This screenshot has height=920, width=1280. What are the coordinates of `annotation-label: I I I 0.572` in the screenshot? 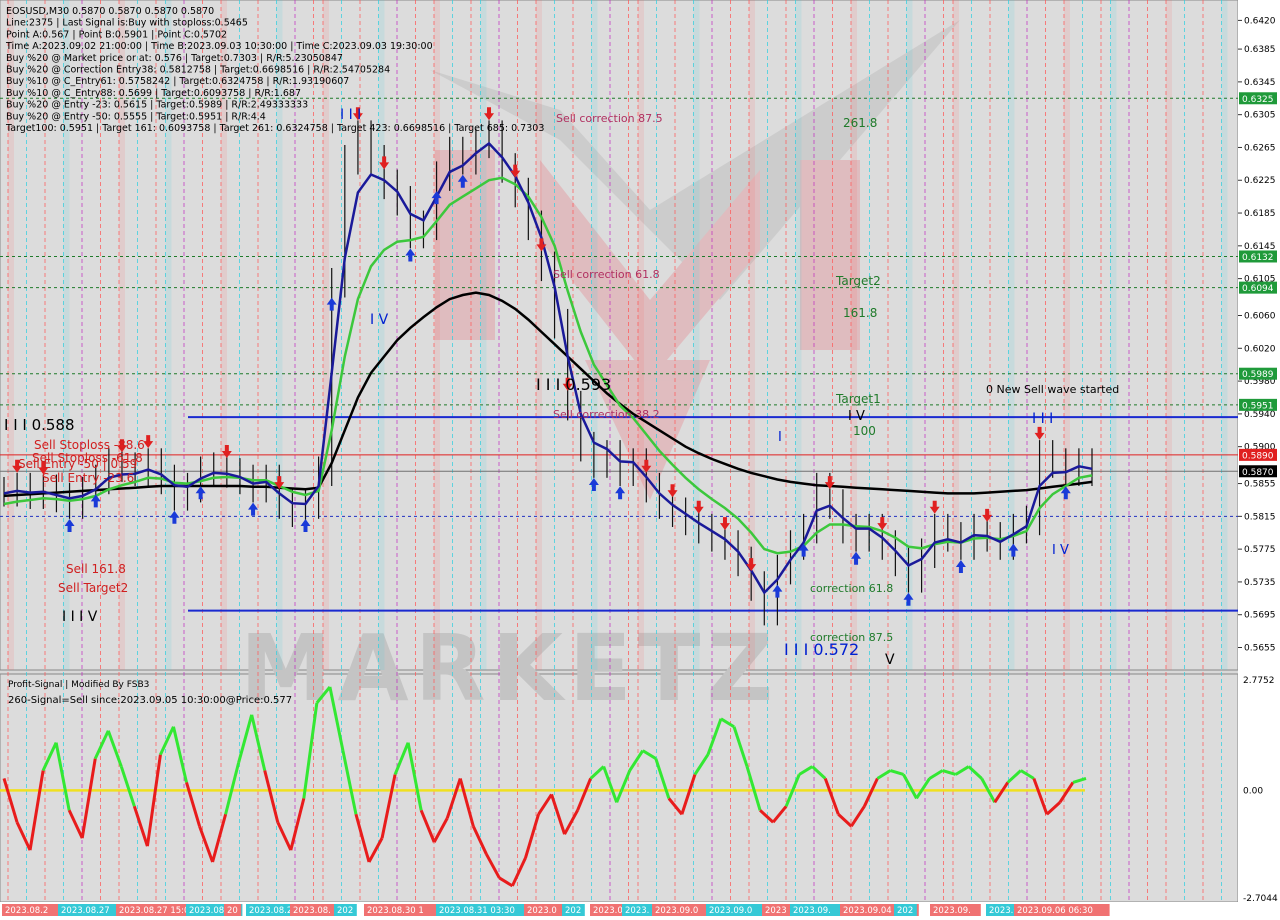 It's located at (821, 649).